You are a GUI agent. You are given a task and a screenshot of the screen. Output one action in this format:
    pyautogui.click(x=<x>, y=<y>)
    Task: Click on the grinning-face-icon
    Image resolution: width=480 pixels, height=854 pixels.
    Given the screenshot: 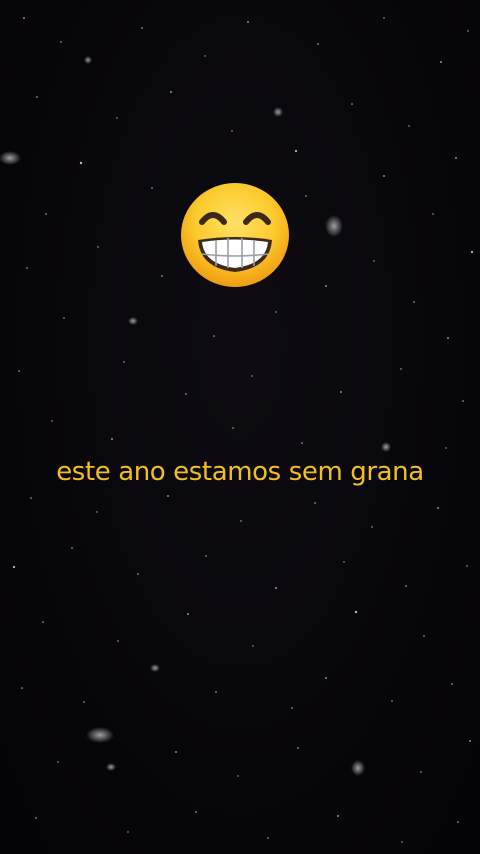 What is the action you would take?
    pyautogui.click(x=235, y=235)
    